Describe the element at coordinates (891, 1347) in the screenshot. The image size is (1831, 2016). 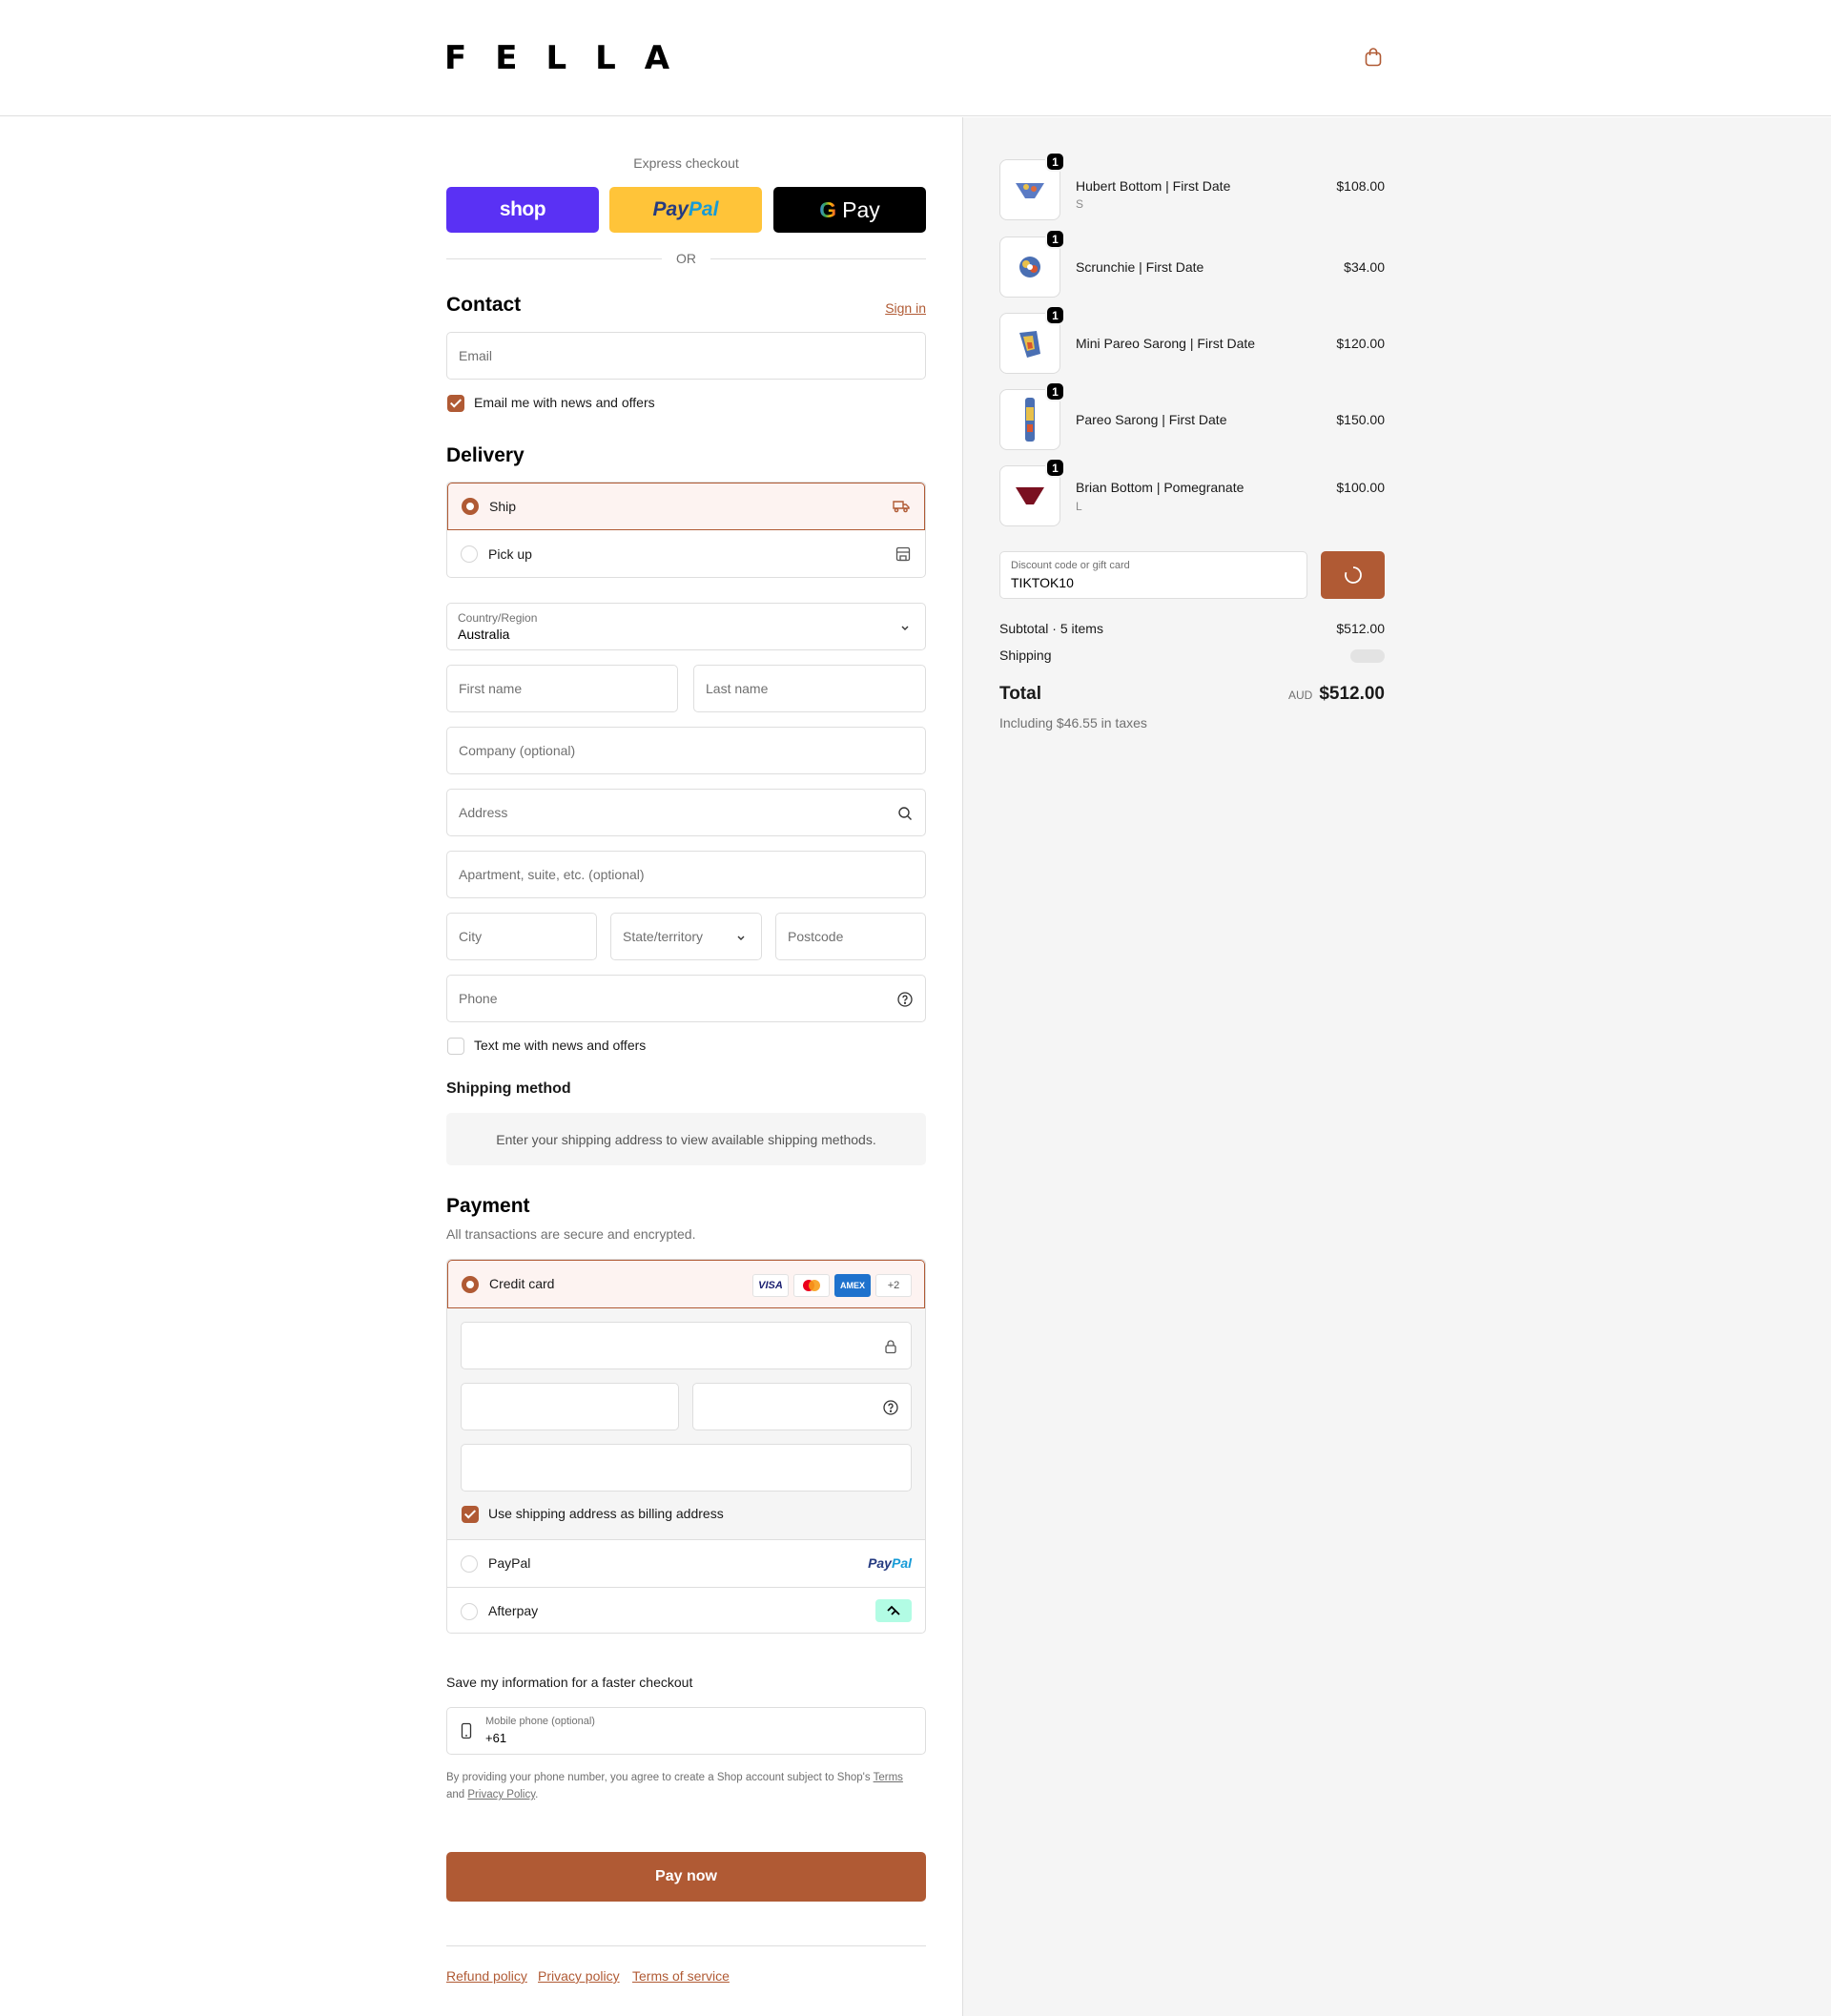
I see `lock-icon` at that location.